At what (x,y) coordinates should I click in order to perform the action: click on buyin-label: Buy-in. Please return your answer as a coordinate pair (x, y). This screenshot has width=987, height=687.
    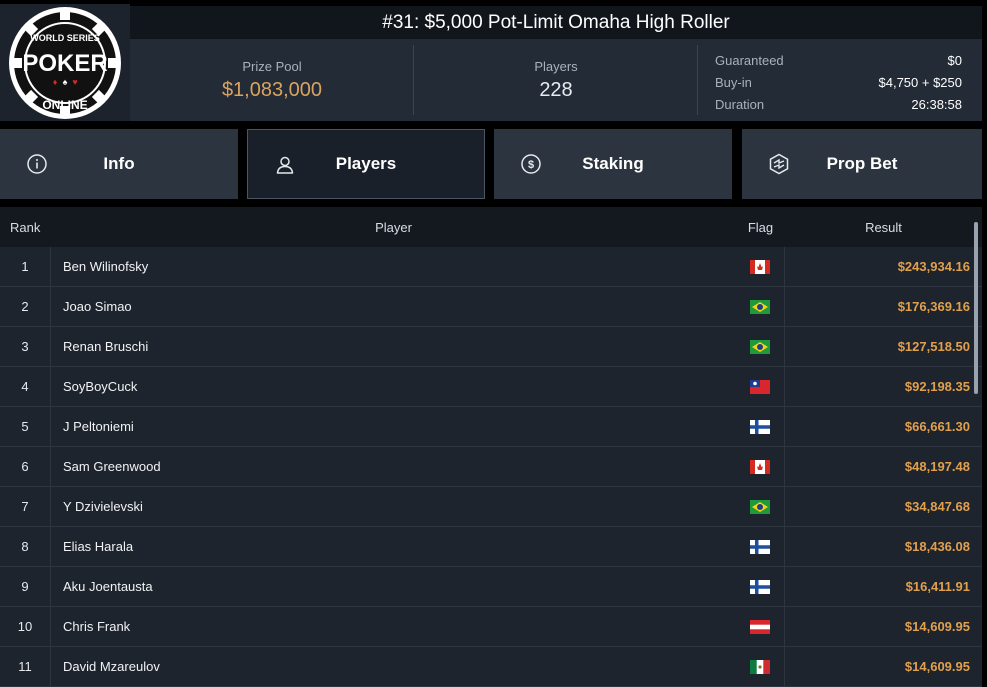
    Looking at the image, I should click on (733, 82).